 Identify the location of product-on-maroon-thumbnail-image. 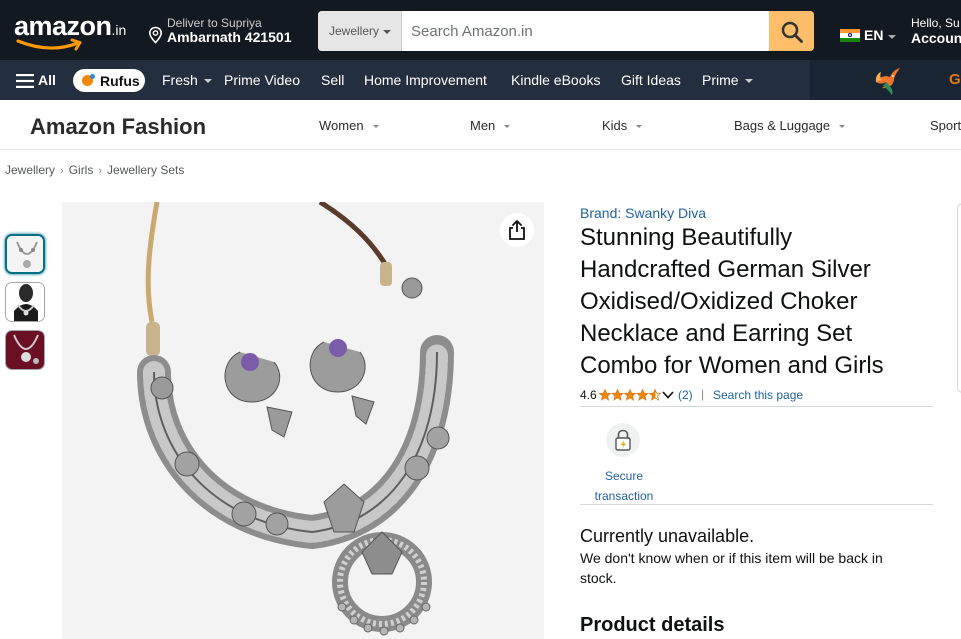
(25, 350).